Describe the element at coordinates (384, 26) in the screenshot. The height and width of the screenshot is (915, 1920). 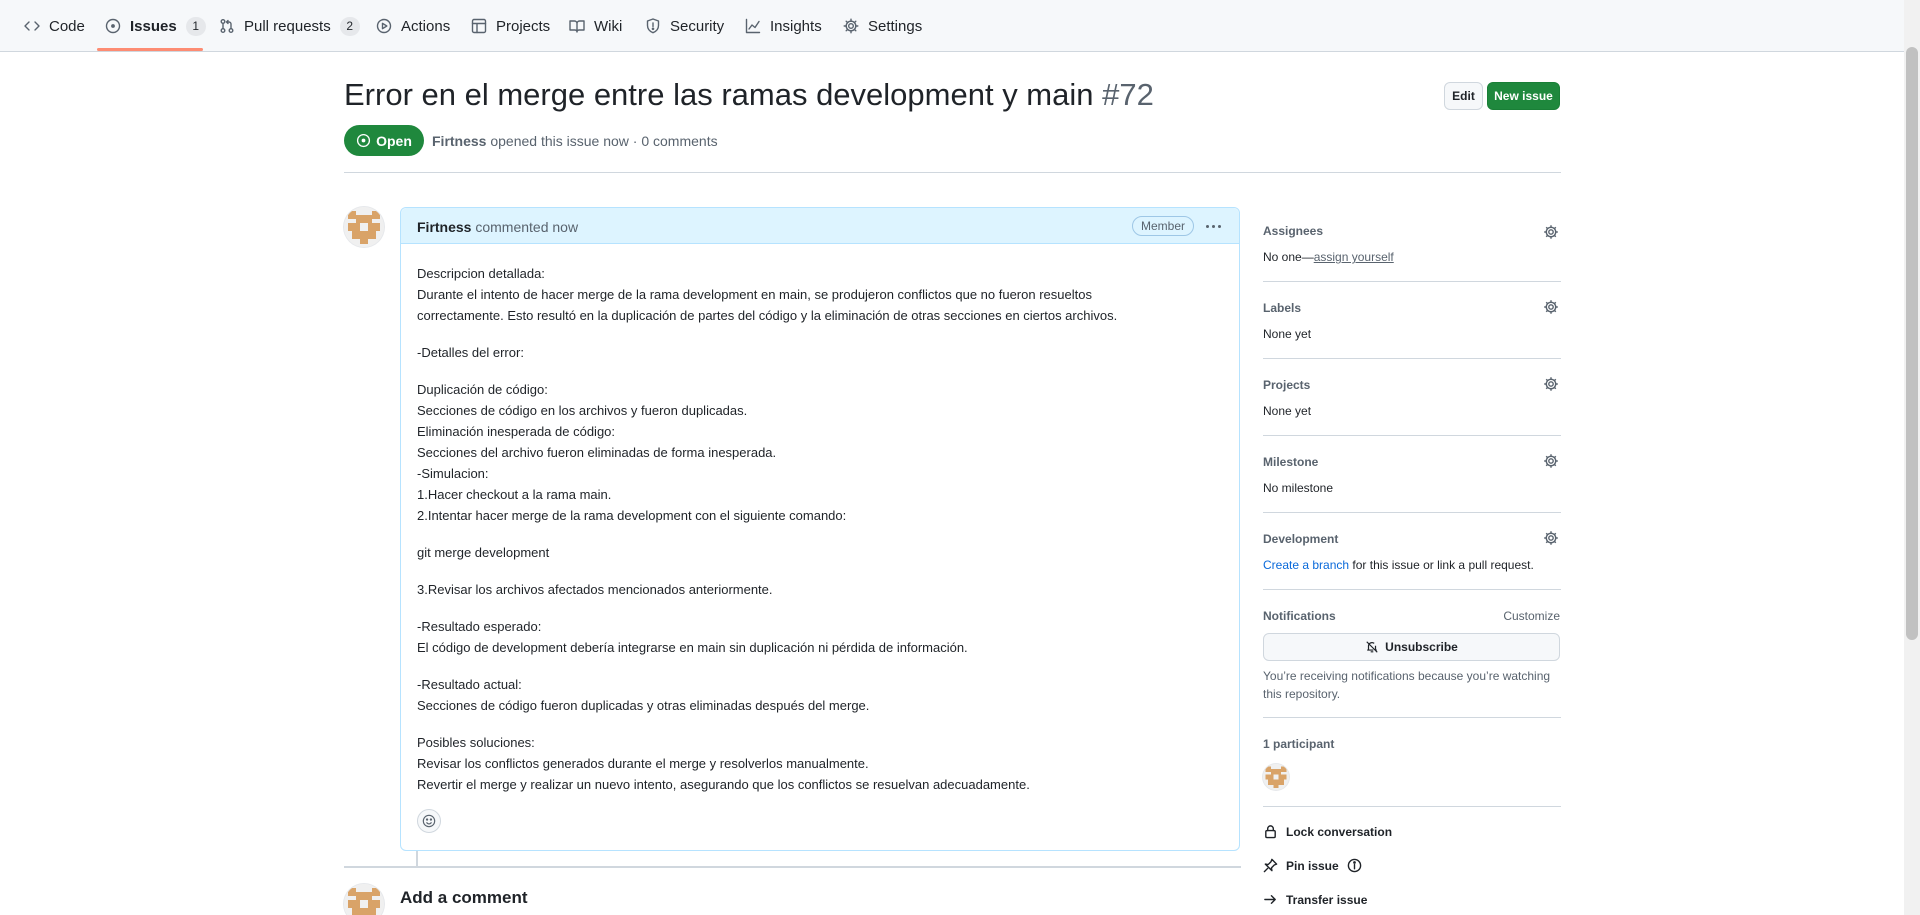
I see `play-icon` at that location.